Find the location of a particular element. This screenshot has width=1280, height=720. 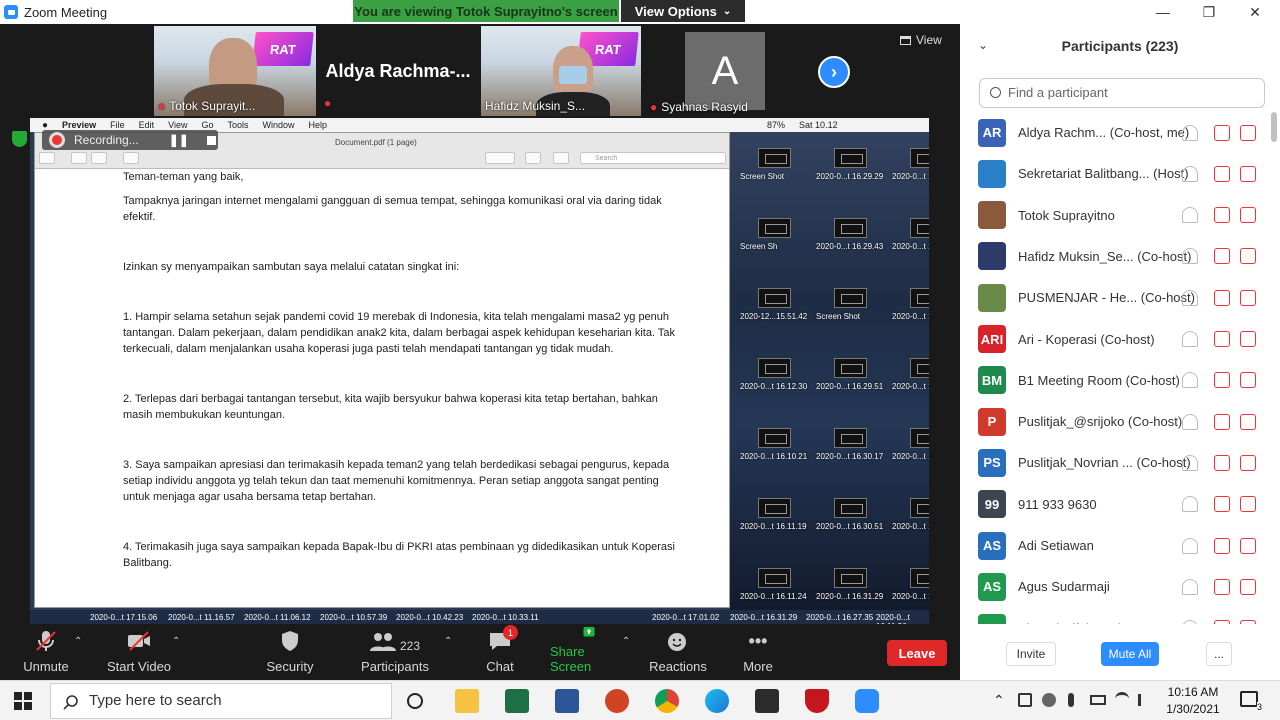

participant-row: AS Agus Sudarmaji is located at coordinates (1115, 586).